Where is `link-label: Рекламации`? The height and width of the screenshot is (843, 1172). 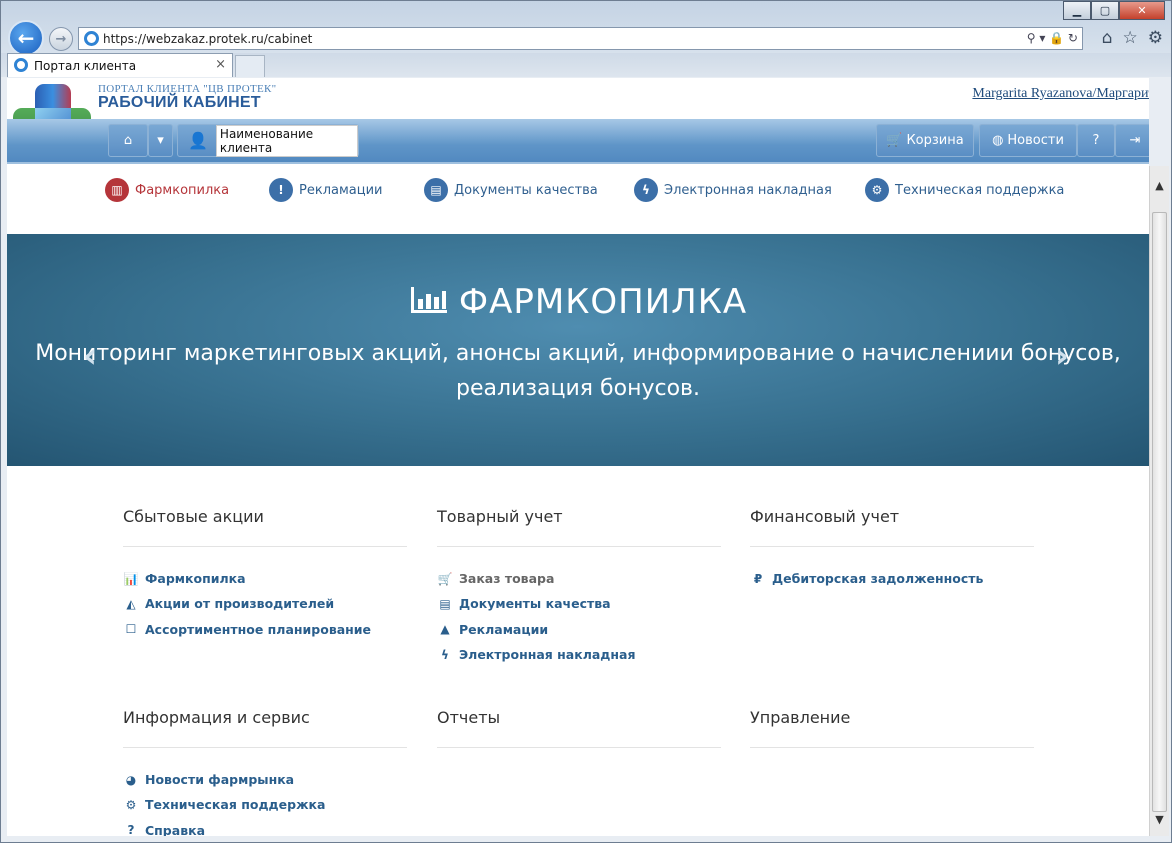
link-label: Рекламации is located at coordinates (504, 629).